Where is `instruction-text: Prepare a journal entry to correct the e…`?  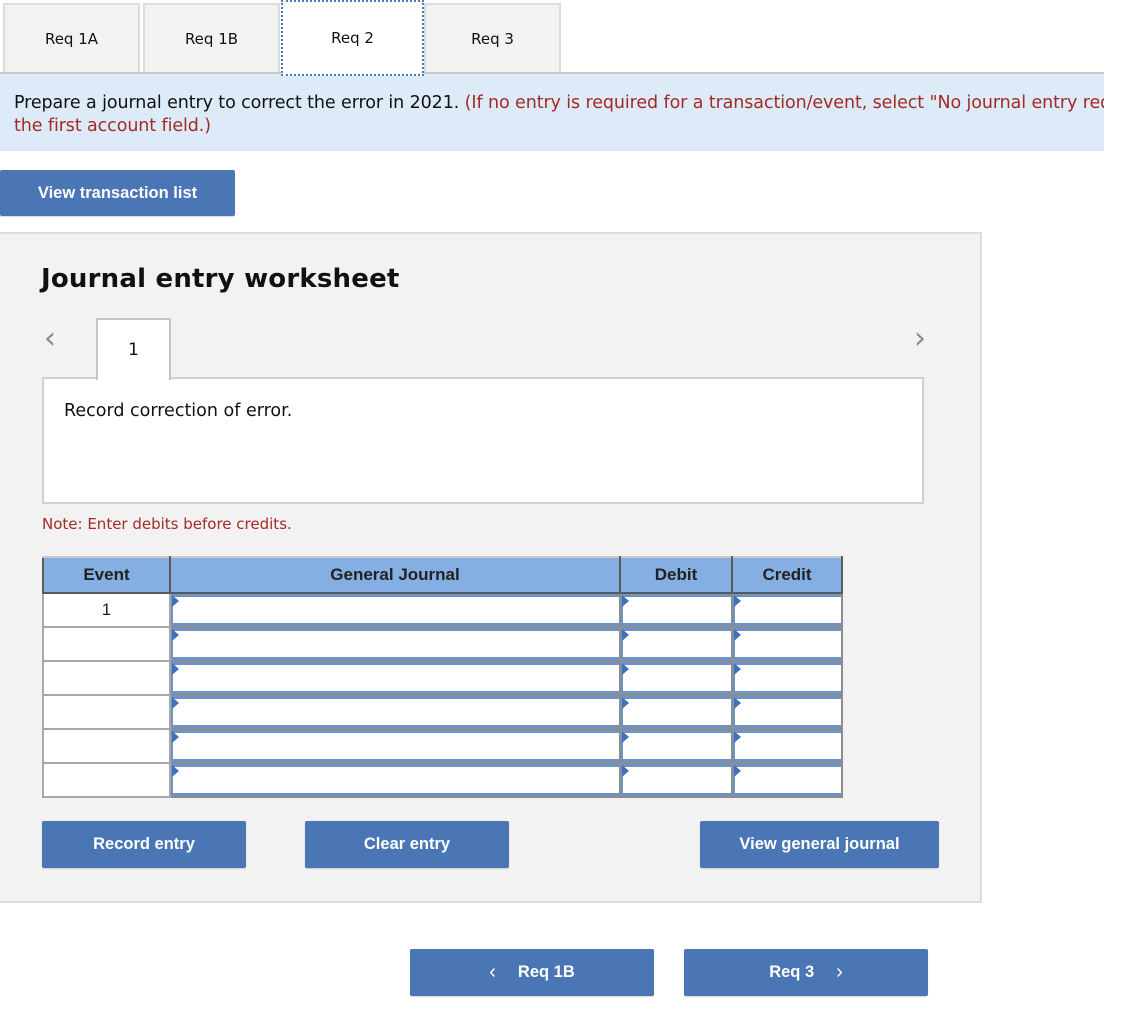
instruction-text: Prepare a journal entry to correct the e… is located at coordinates (239, 103).